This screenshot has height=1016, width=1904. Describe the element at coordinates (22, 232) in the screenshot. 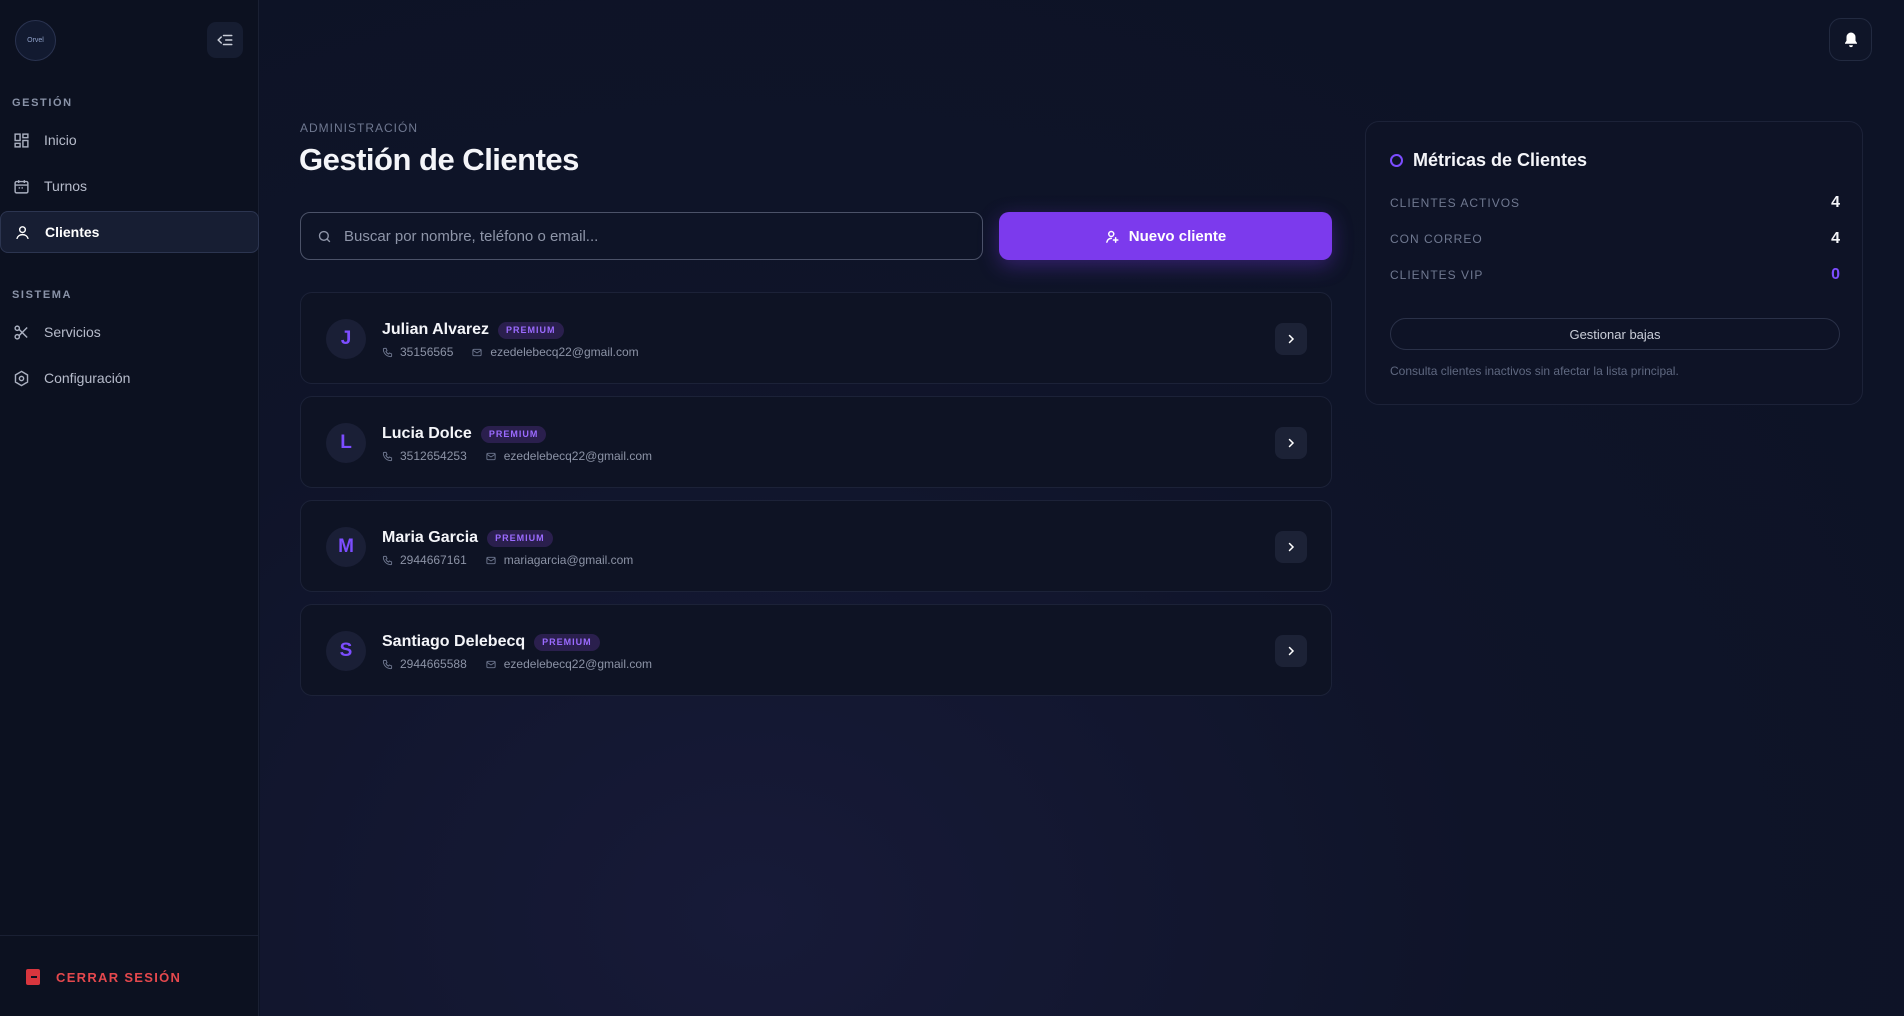

I see `user-icon` at that location.